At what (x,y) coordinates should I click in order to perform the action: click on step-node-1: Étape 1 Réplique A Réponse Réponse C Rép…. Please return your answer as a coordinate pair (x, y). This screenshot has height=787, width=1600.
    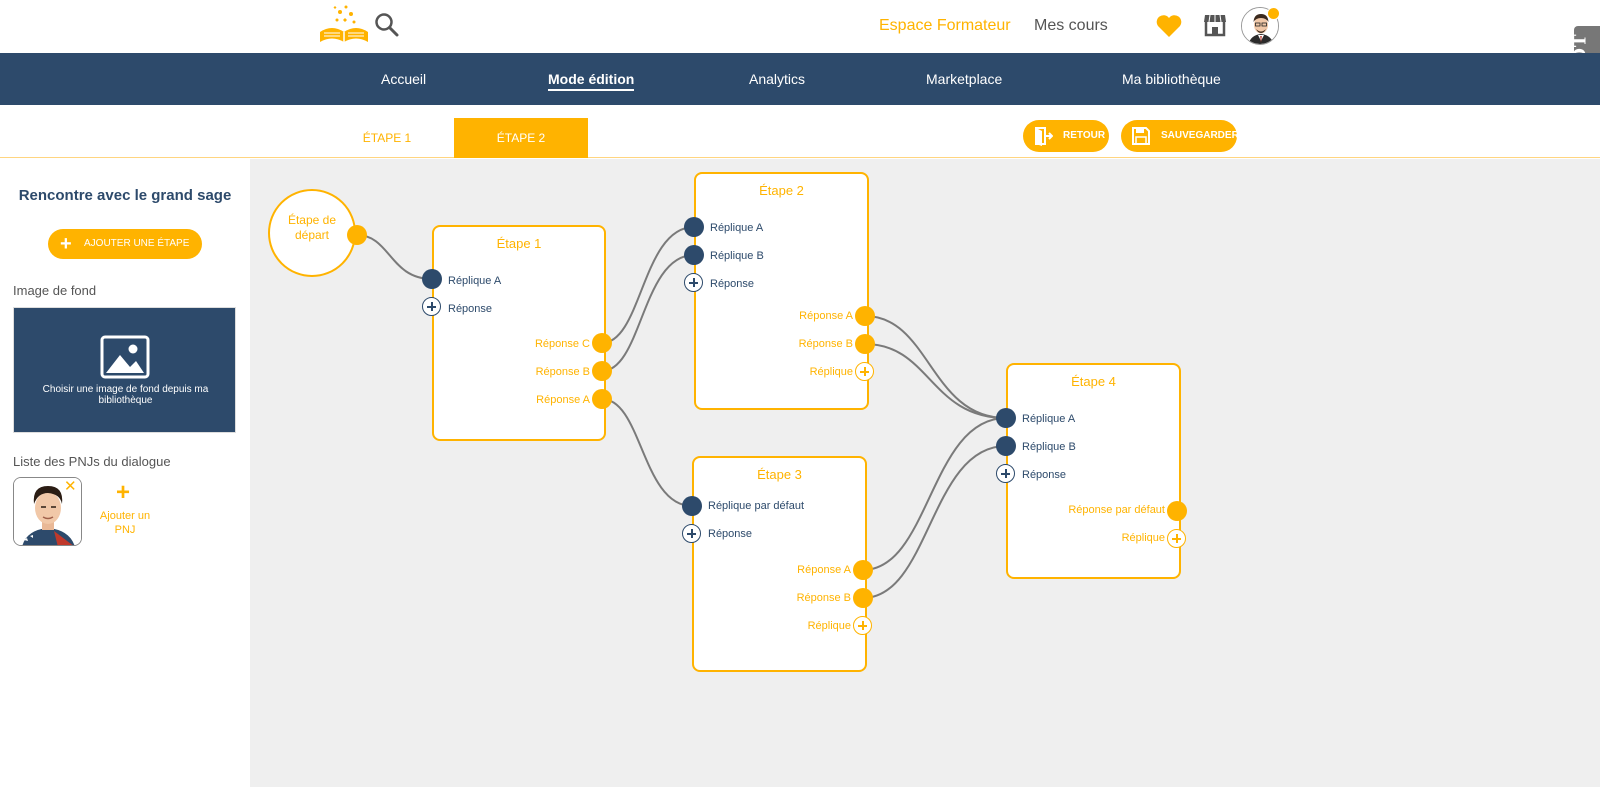
    Looking at the image, I should click on (519, 333).